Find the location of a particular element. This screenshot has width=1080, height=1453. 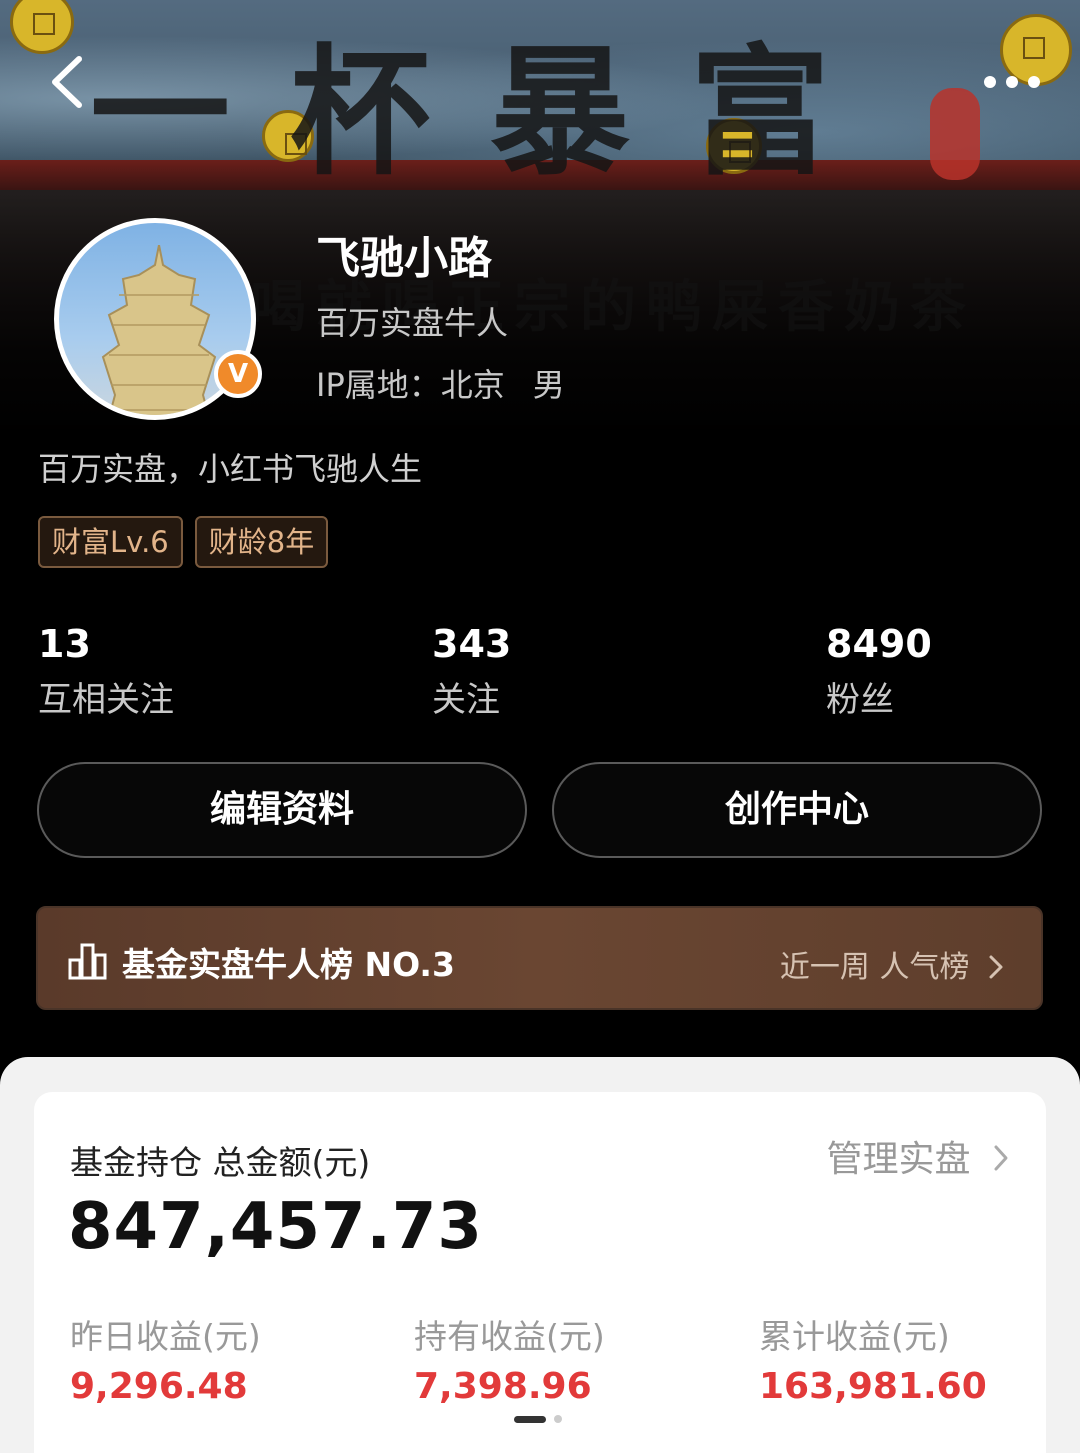

holdings-title: 基金持仓 总金额(元) is located at coordinates (220, 1162).